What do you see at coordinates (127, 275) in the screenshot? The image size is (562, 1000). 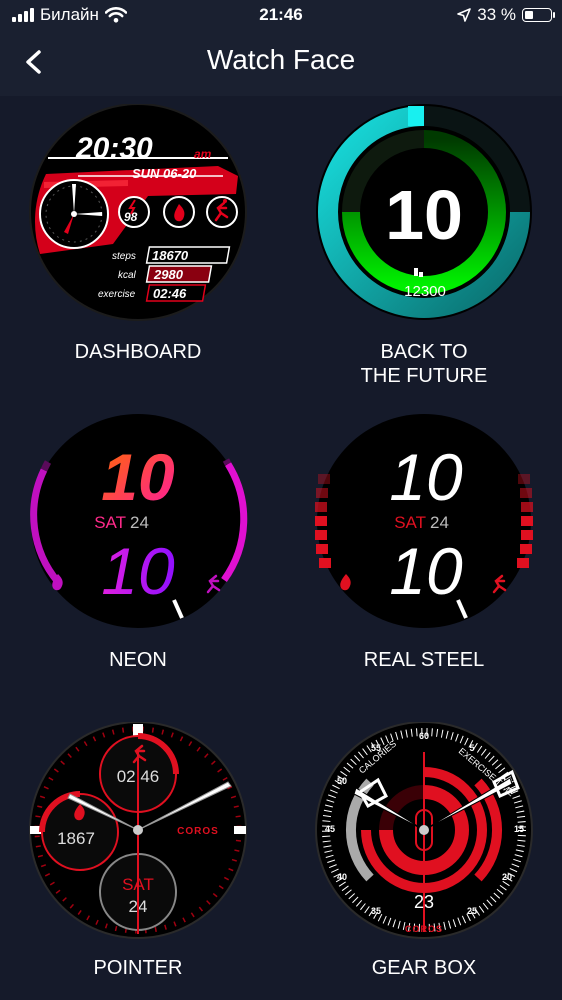 I see `dashboard-kcal-label: kcal` at bounding box center [127, 275].